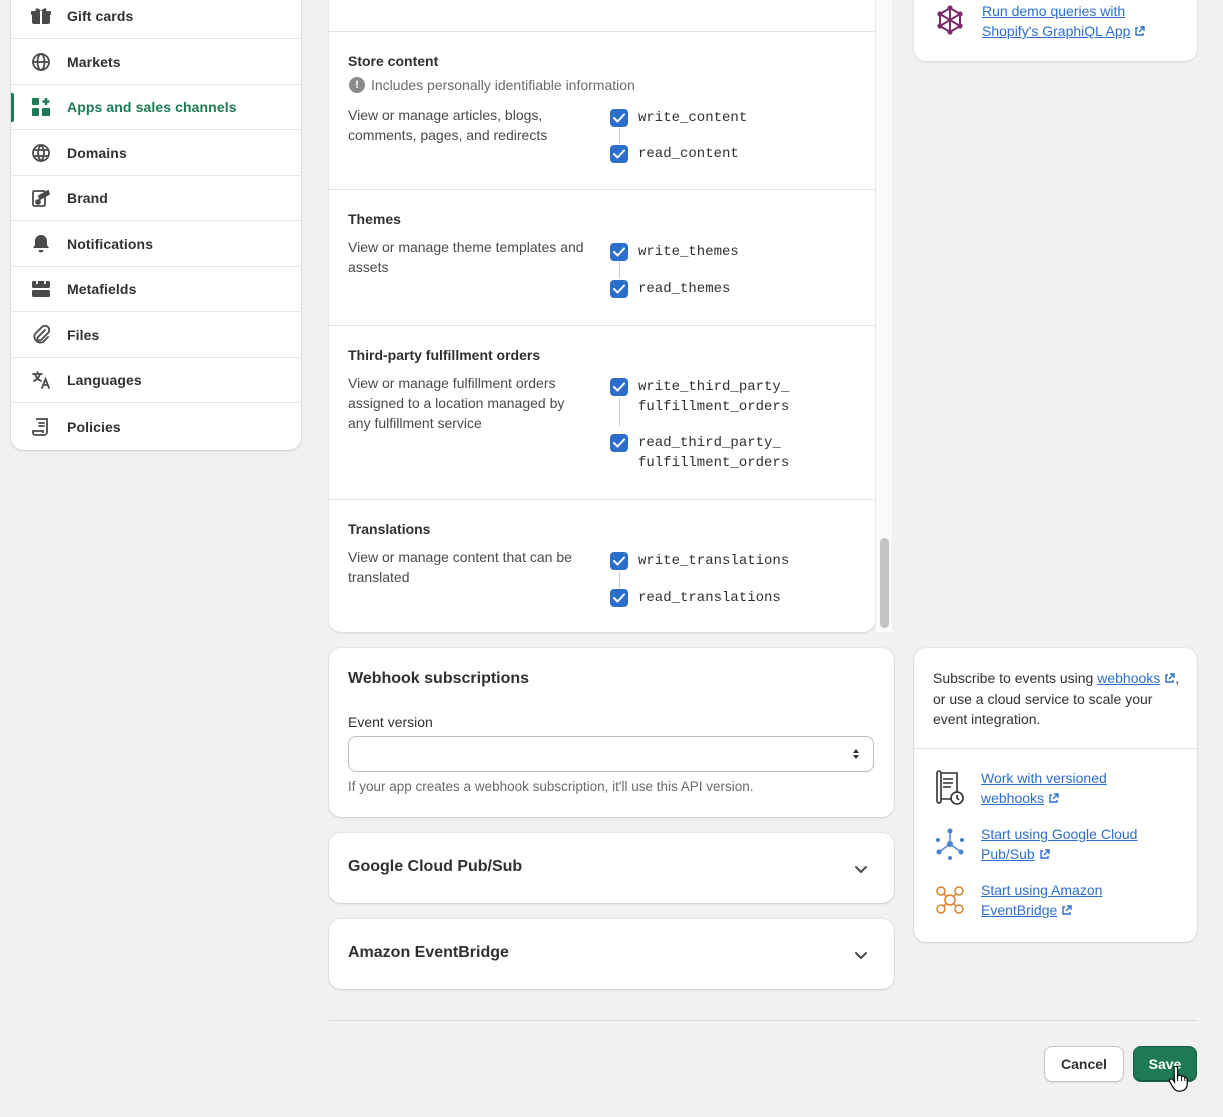 The width and height of the screenshot is (1223, 1117). Describe the element at coordinates (1178, 1081) in the screenshot. I see `hand-cursor-icon` at that location.